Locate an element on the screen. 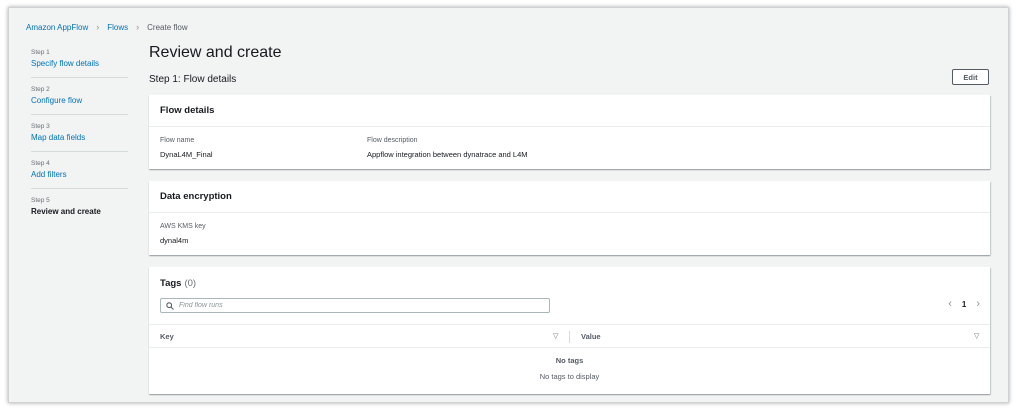 The image size is (1018, 410). step-number: Step 1 is located at coordinates (40, 52).